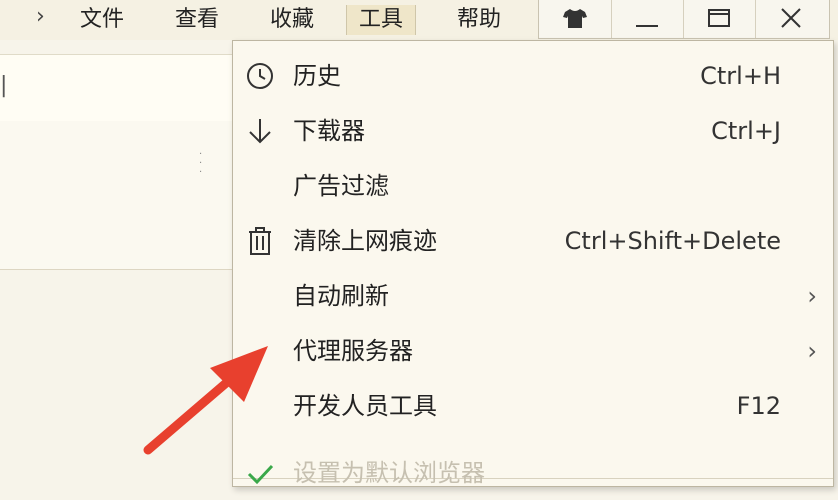  What do you see at coordinates (205, 400) in the screenshot?
I see `annotation-arrow-icon` at bounding box center [205, 400].